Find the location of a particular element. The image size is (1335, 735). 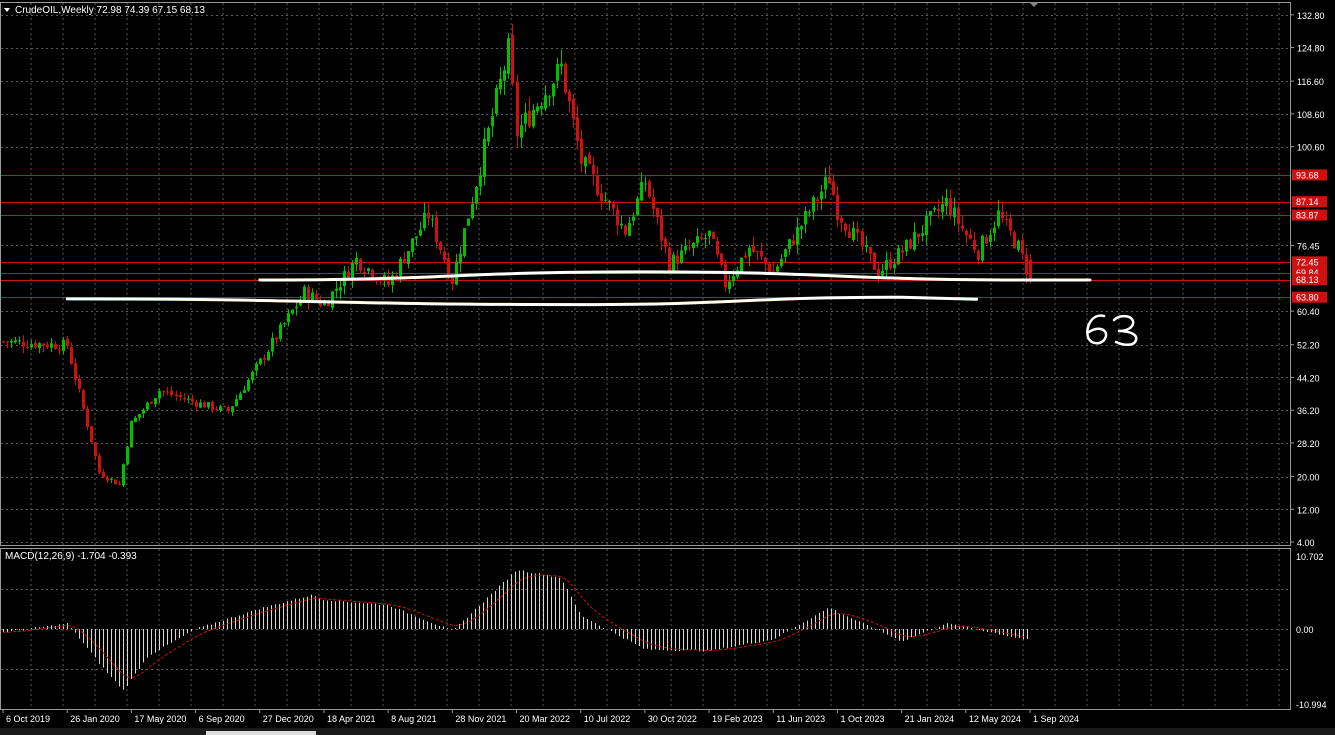

level-tag: 63.80 is located at coordinates (1309, 297).